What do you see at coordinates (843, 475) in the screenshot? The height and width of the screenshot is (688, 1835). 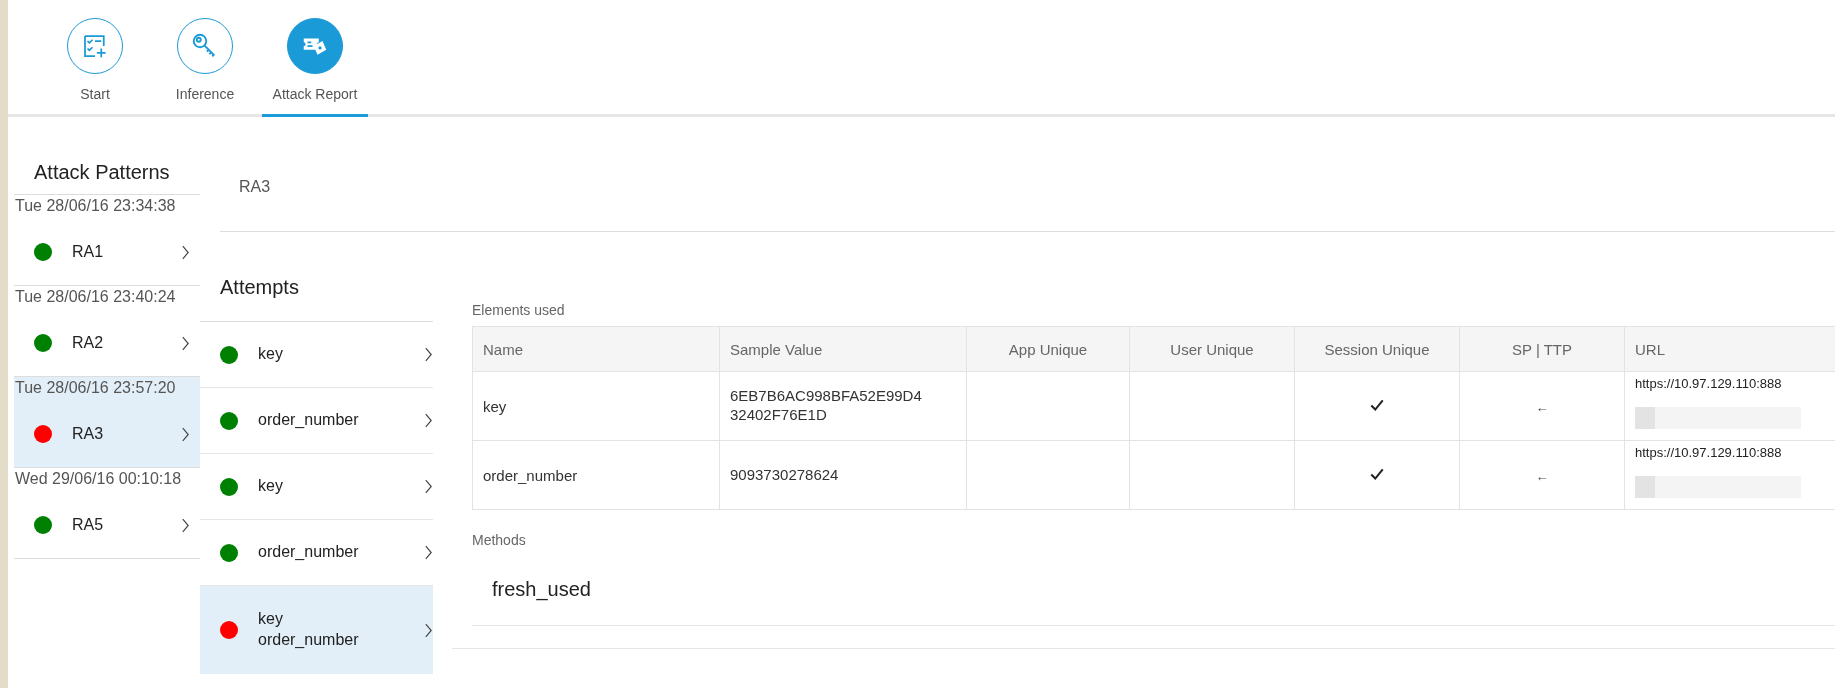 I see `table-cell: 9093730278624` at bounding box center [843, 475].